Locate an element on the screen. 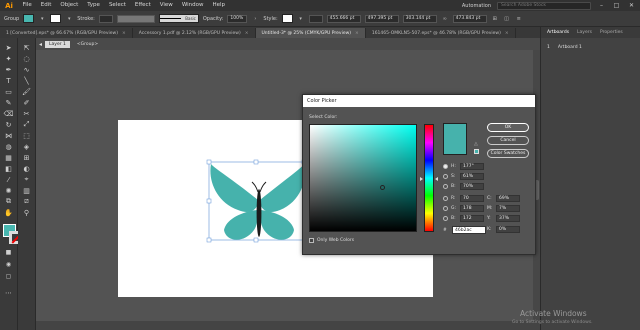 The height and width of the screenshot is (330, 640). measure-tool-icon: ⌖ is located at coordinates (26, 179).